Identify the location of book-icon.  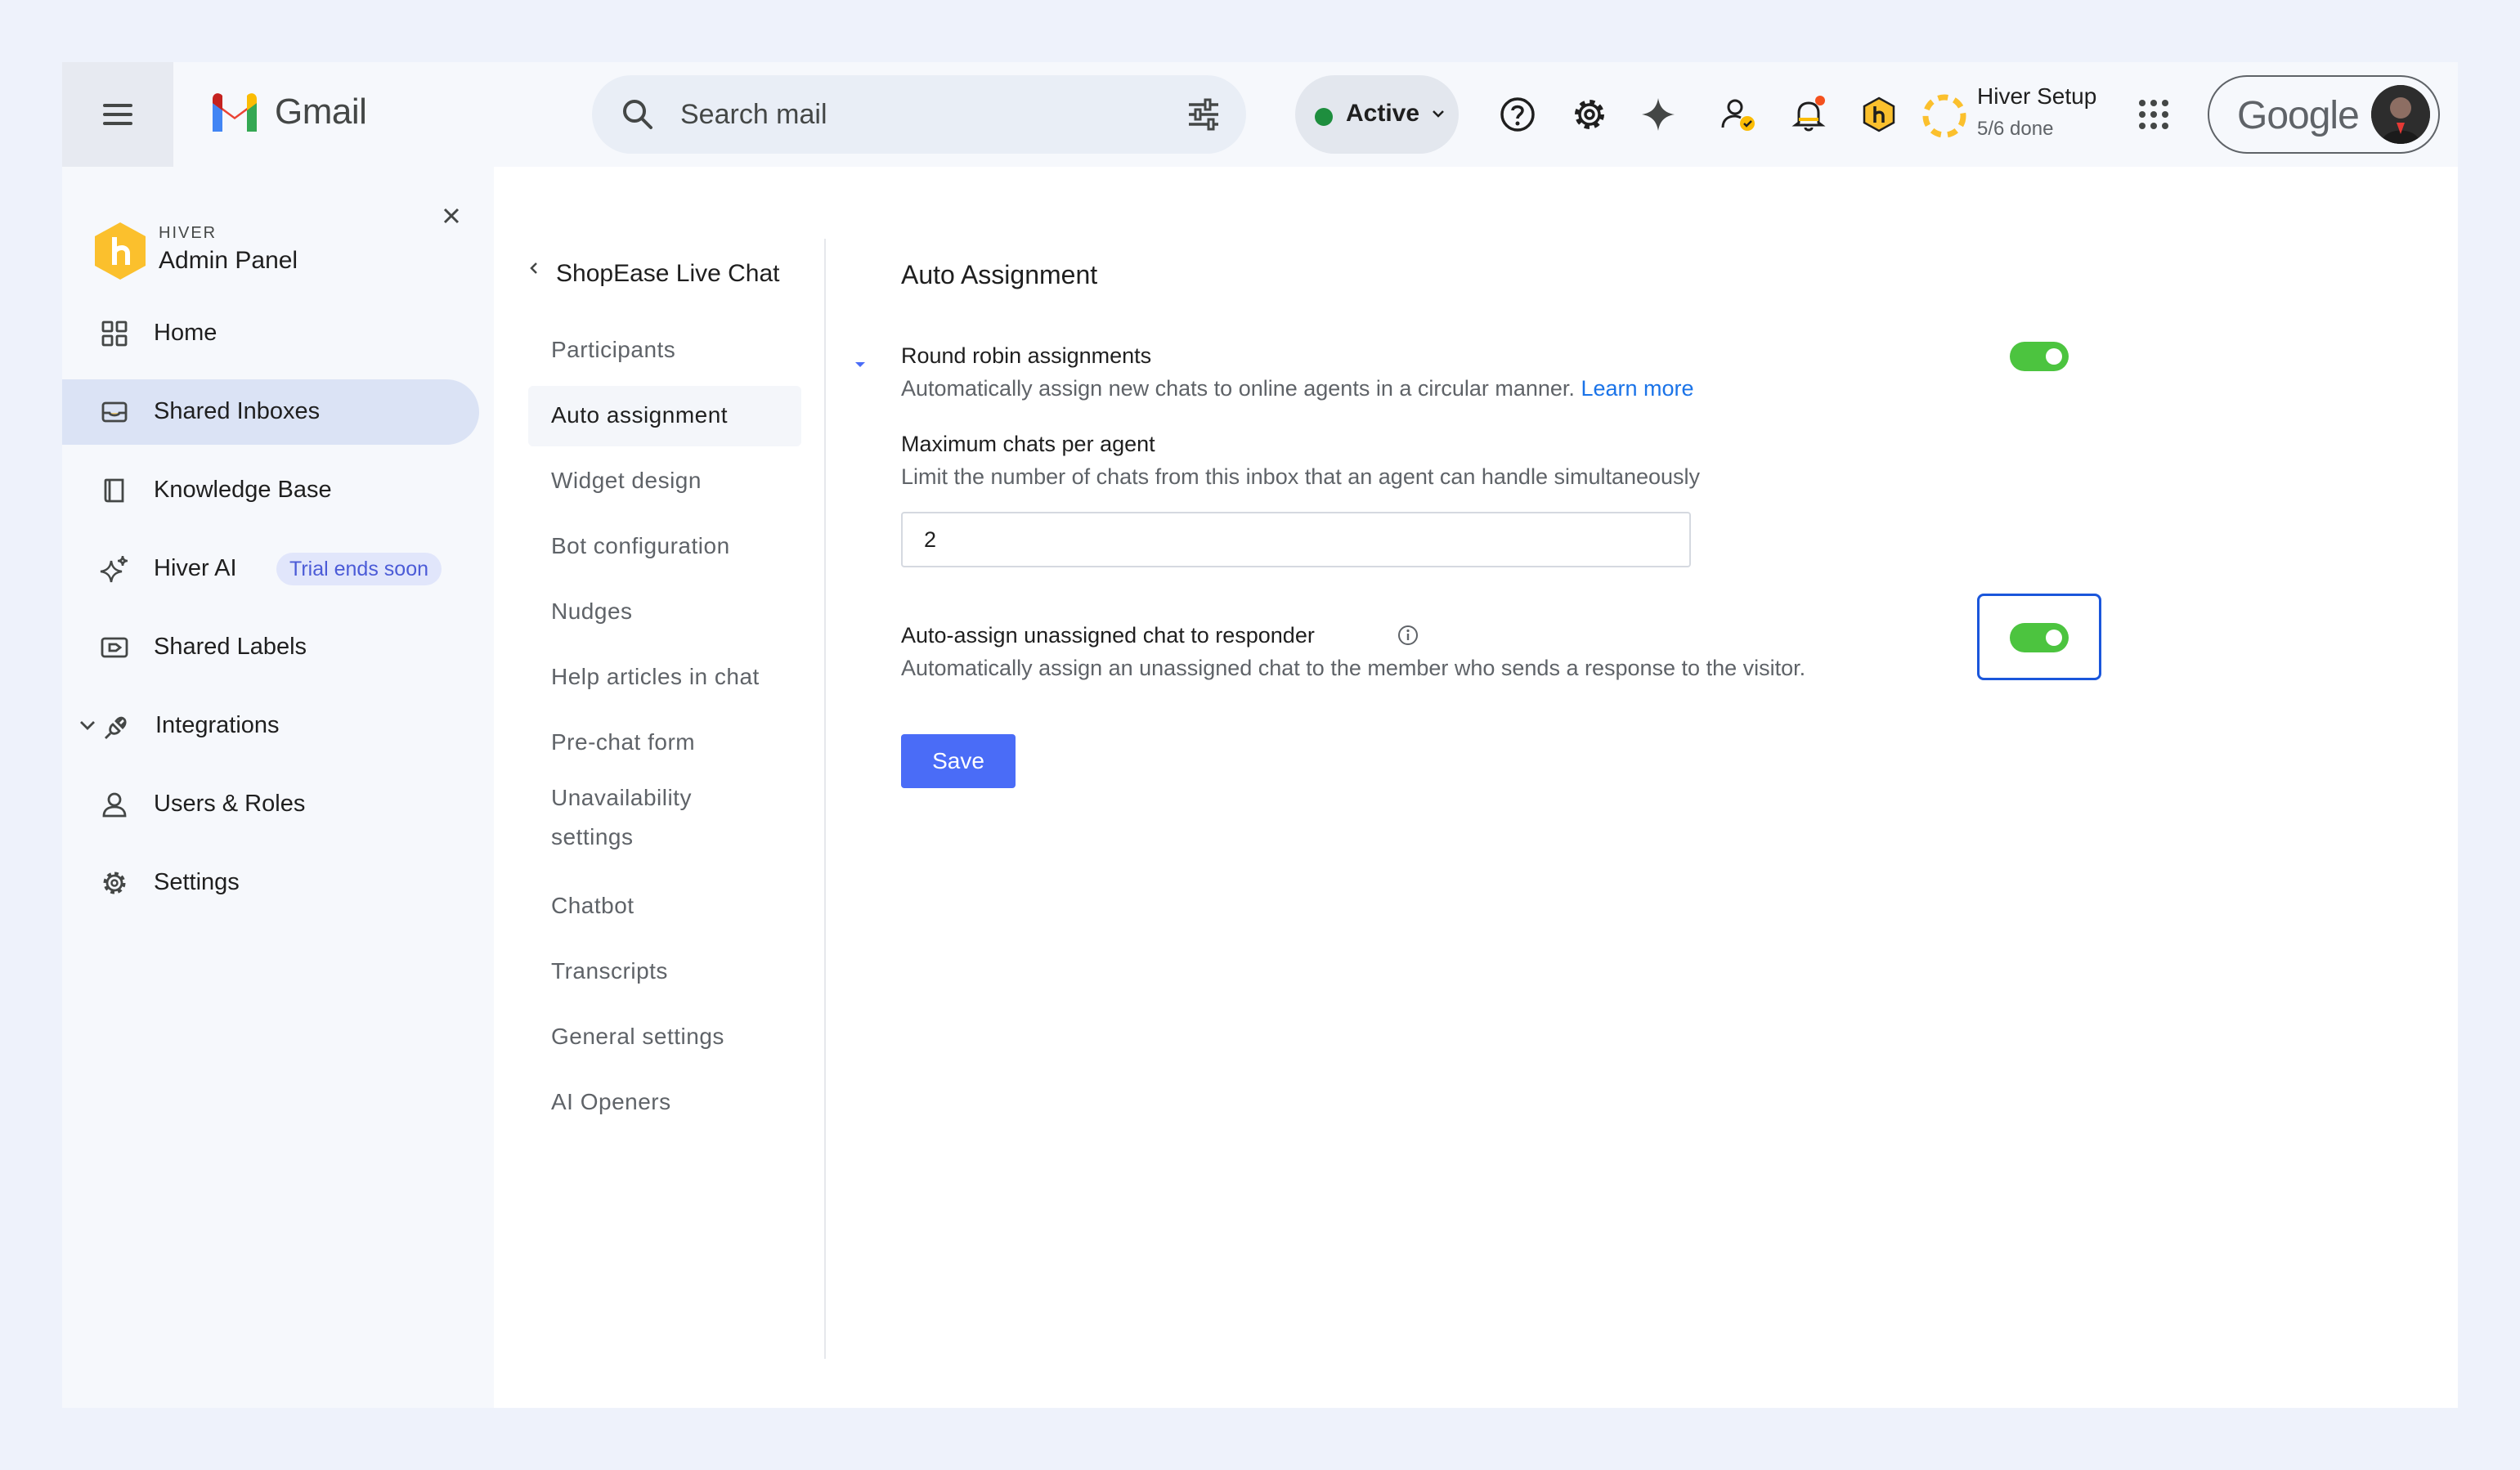
(114, 490).